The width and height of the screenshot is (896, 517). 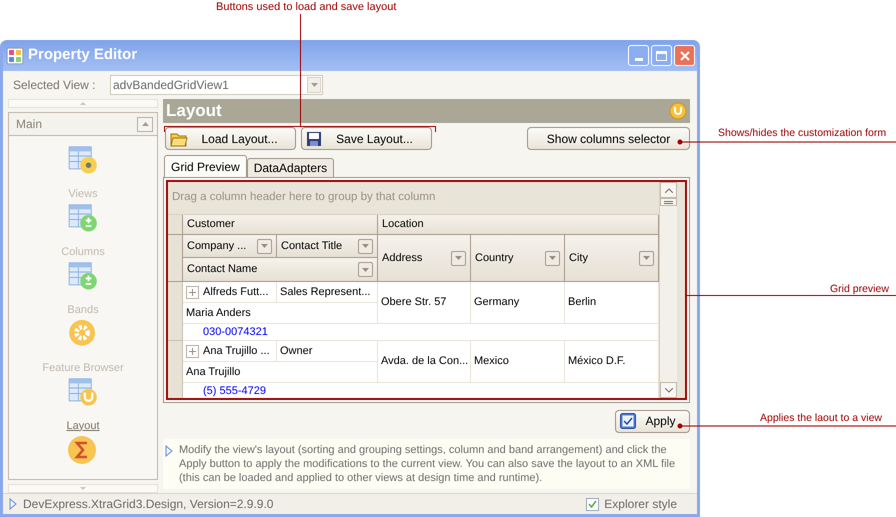 What do you see at coordinates (280, 225) in the screenshot?
I see `band-header: Customer` at bounding box center [280, 225].